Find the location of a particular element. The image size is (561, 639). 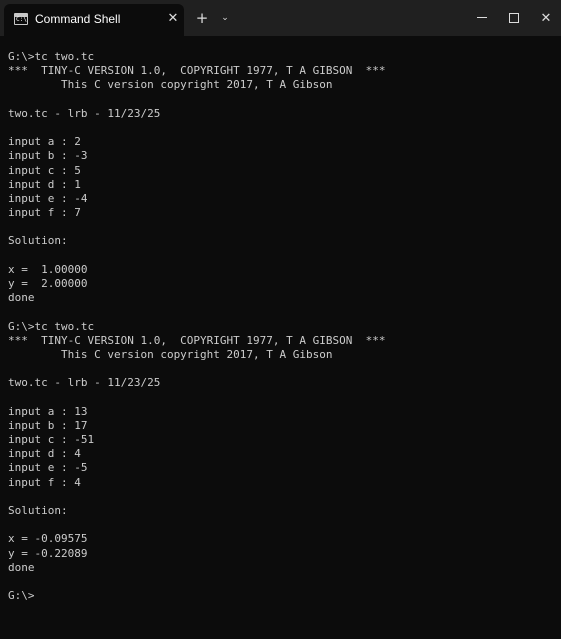

title-bar: C:\ Command Shell ✕ + ⌄ ✕ is located at coordinates (280, 18).